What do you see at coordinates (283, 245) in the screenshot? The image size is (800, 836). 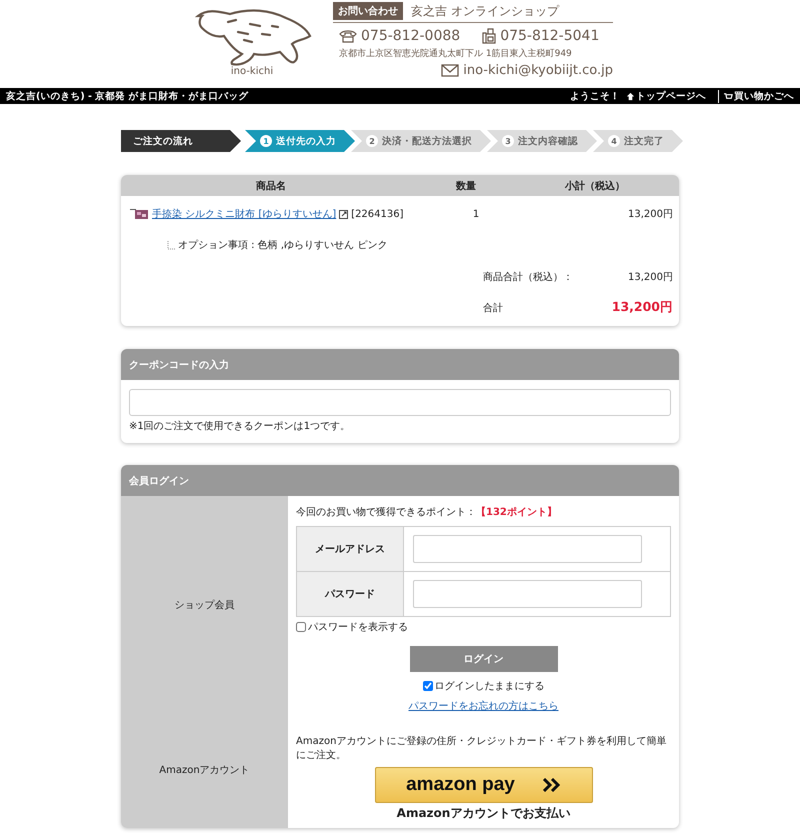 I see `option-text: オプション事項 : 色柄 ,ゆらりすいせん ピンク` at bounding box center [283, 245].